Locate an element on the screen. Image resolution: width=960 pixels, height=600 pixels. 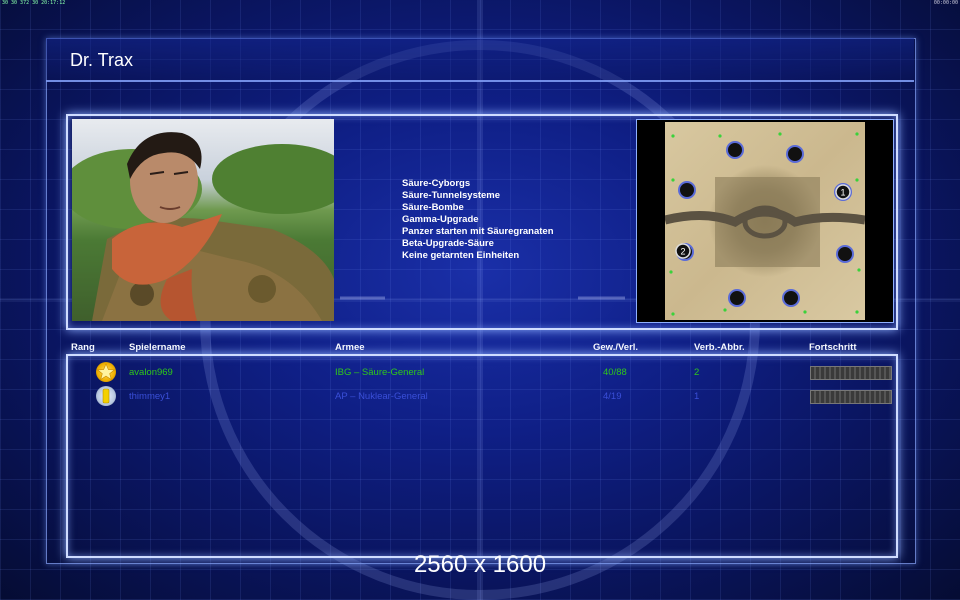
status-bar-clock: 00:00:00 is located at coordinates (945, 3).